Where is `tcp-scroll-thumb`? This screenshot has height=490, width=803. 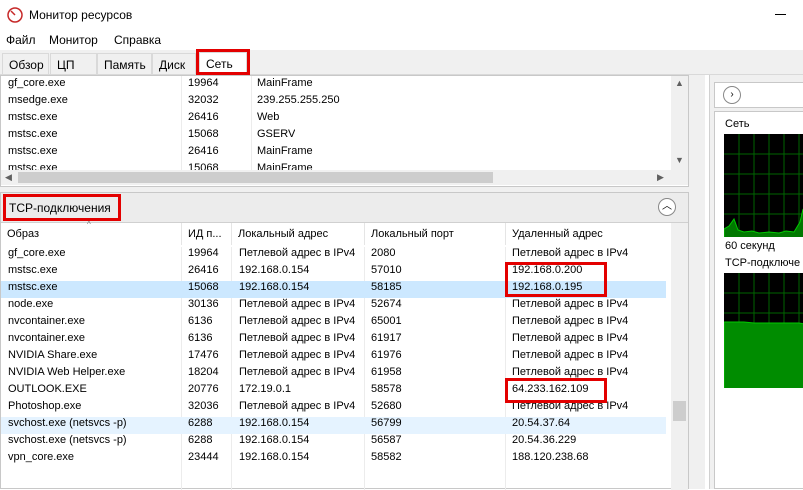
tcp-scroll-thumb is located at coordinates (679, 411).